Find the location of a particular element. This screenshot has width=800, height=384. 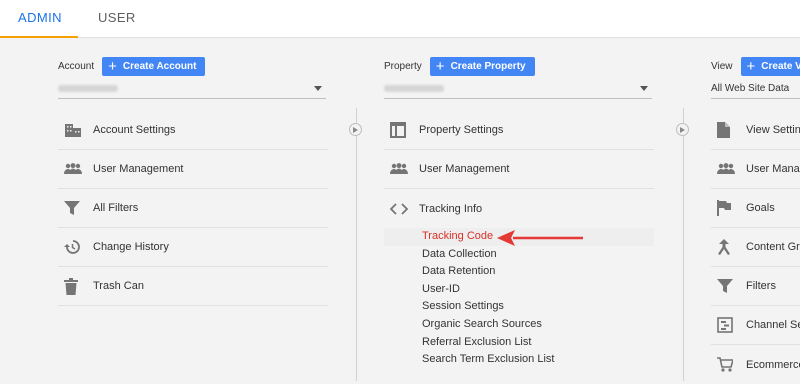

view-user-management-label: User Mana is located at coordinates (773, 169).